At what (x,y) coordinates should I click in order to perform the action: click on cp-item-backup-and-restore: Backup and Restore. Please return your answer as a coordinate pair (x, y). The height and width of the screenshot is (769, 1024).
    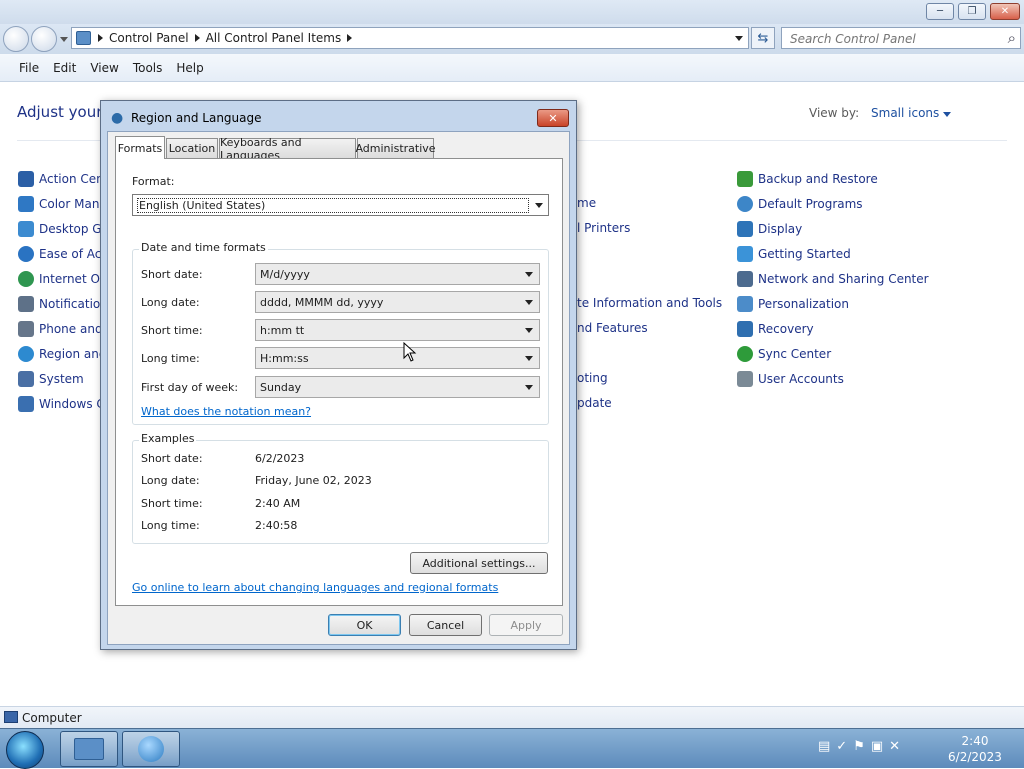
    Looking at the image, I should click on (807, 179).